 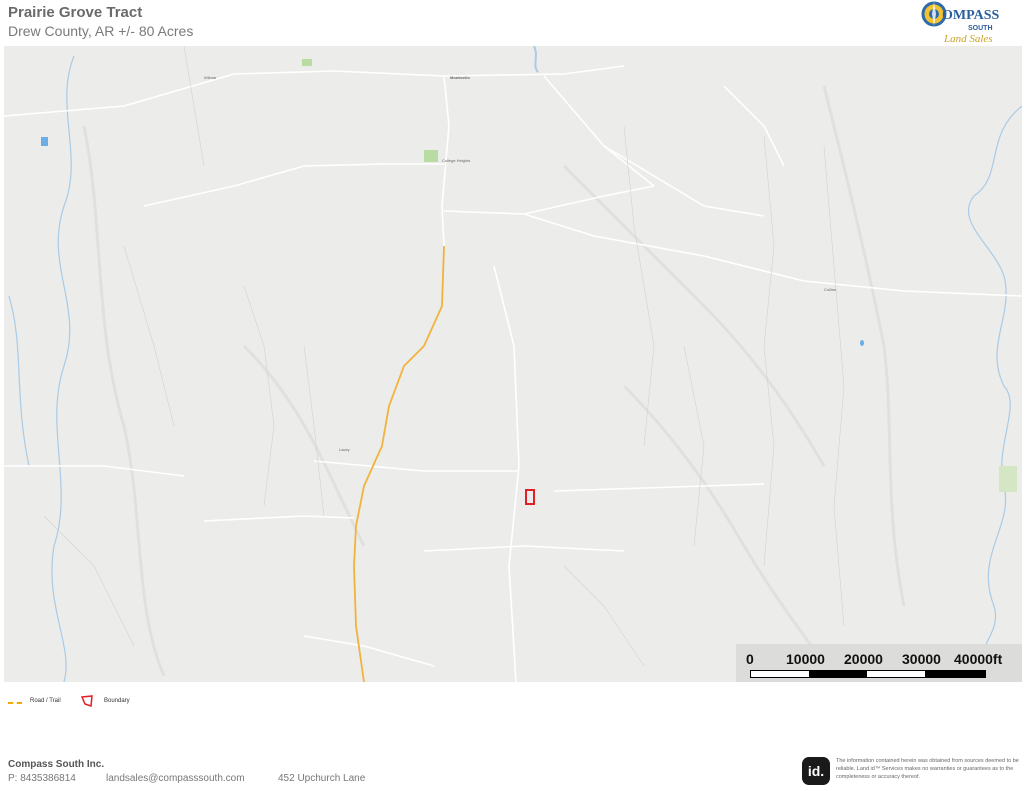 I want to click on logo-sub: SOUTH, so click(x=980, y=28).